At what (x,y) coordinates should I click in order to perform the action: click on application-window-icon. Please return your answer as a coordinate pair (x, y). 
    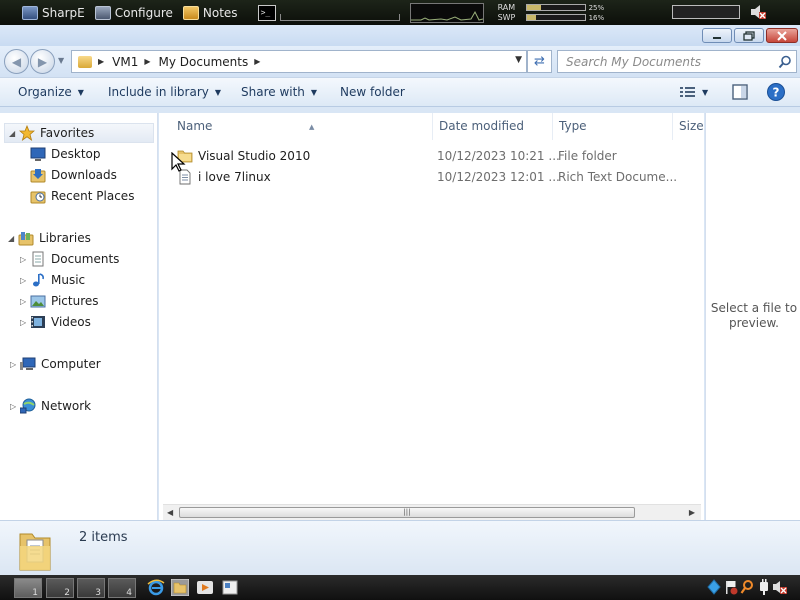
    Looking at the image, I should click on (230, 587).